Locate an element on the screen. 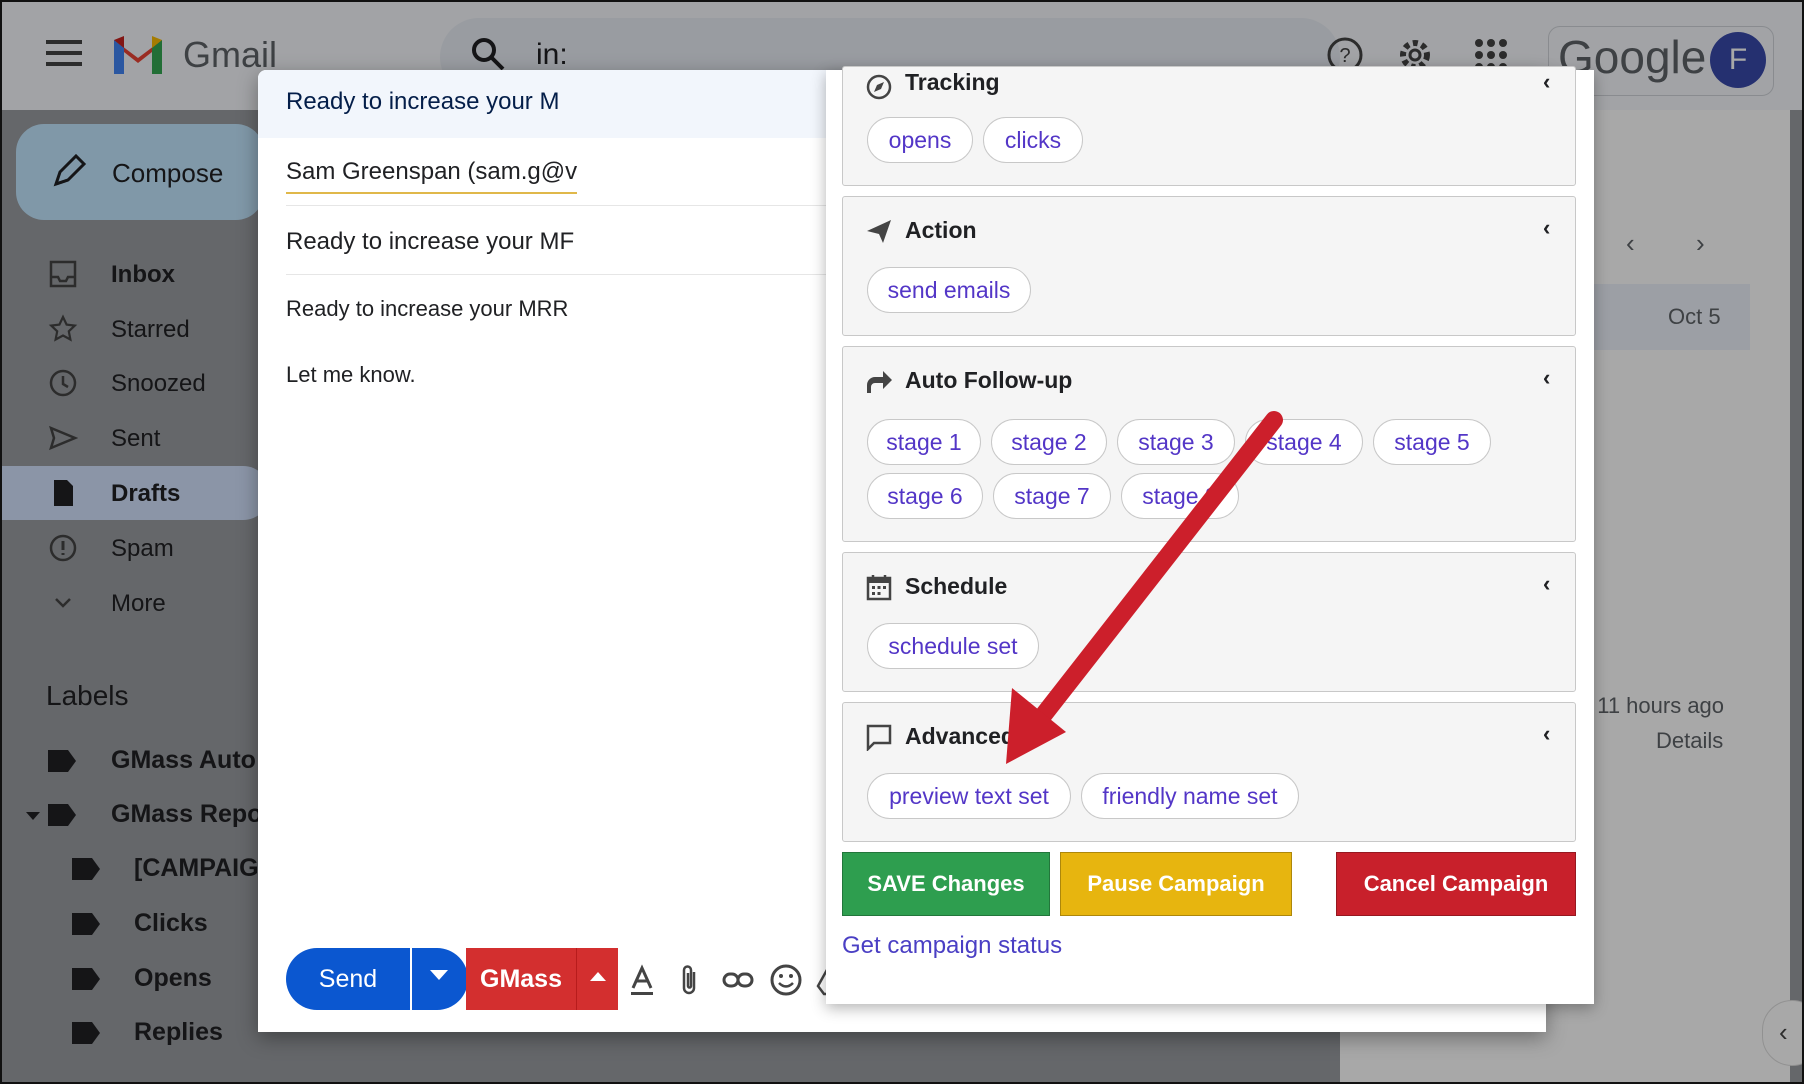 Image resolution: width=1804 pixels, height=1084 pixels. section-tracking: Tracking ‹ opens clicks is located at coordinates (1209, 126).